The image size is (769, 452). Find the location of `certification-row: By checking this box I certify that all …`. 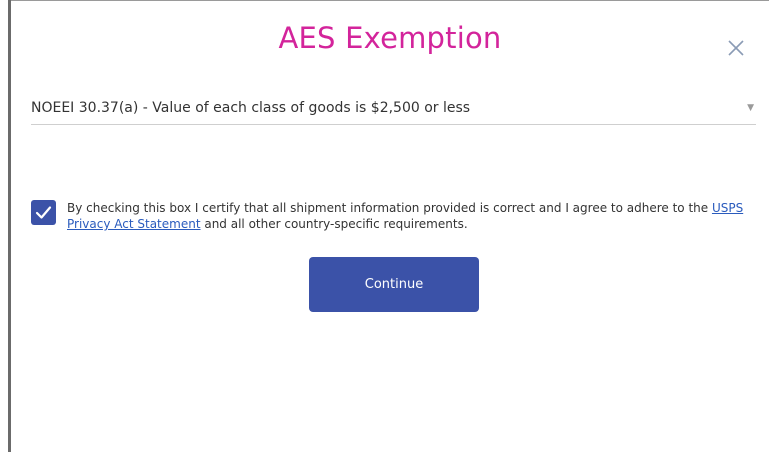

certification-row: By checking this box I certify that all … is located at coordinates (396, 217).